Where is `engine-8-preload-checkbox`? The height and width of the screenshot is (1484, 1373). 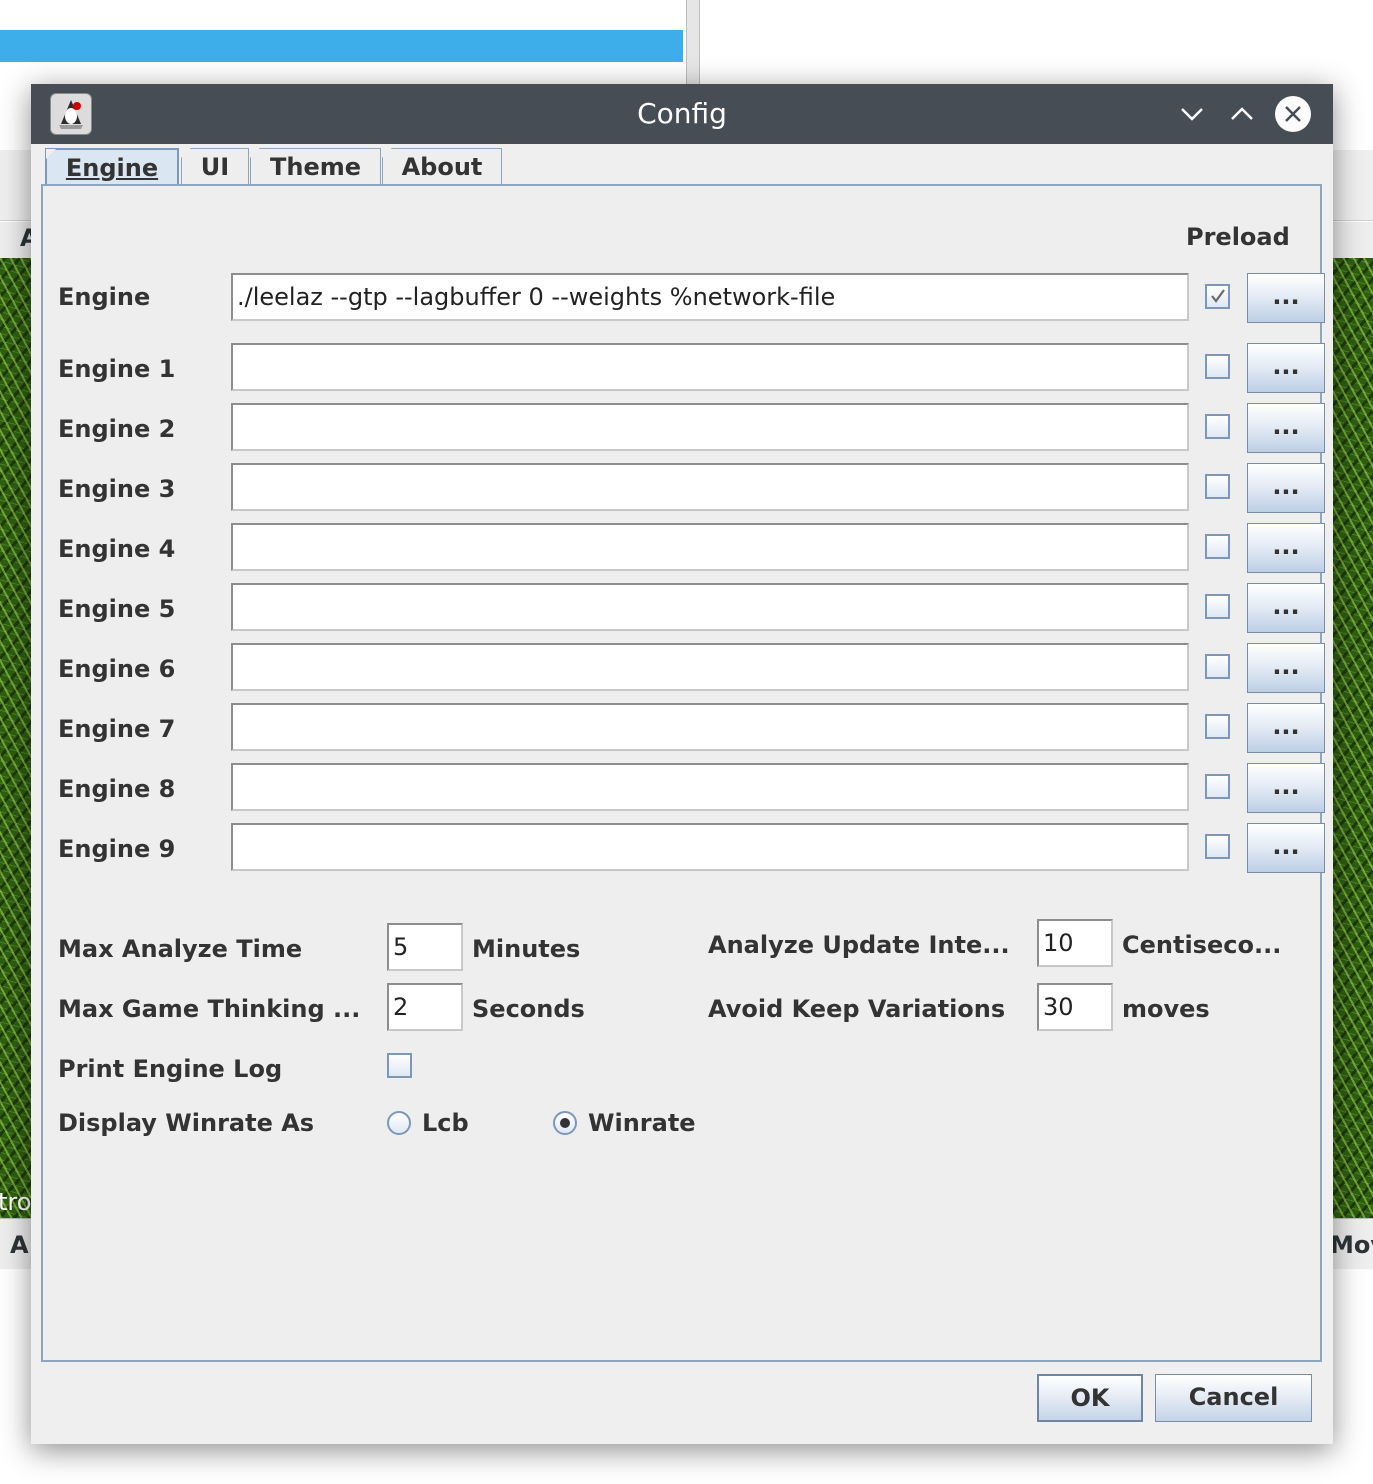
engine-8-preload-checkbox is located at coordinates (1217, 786).